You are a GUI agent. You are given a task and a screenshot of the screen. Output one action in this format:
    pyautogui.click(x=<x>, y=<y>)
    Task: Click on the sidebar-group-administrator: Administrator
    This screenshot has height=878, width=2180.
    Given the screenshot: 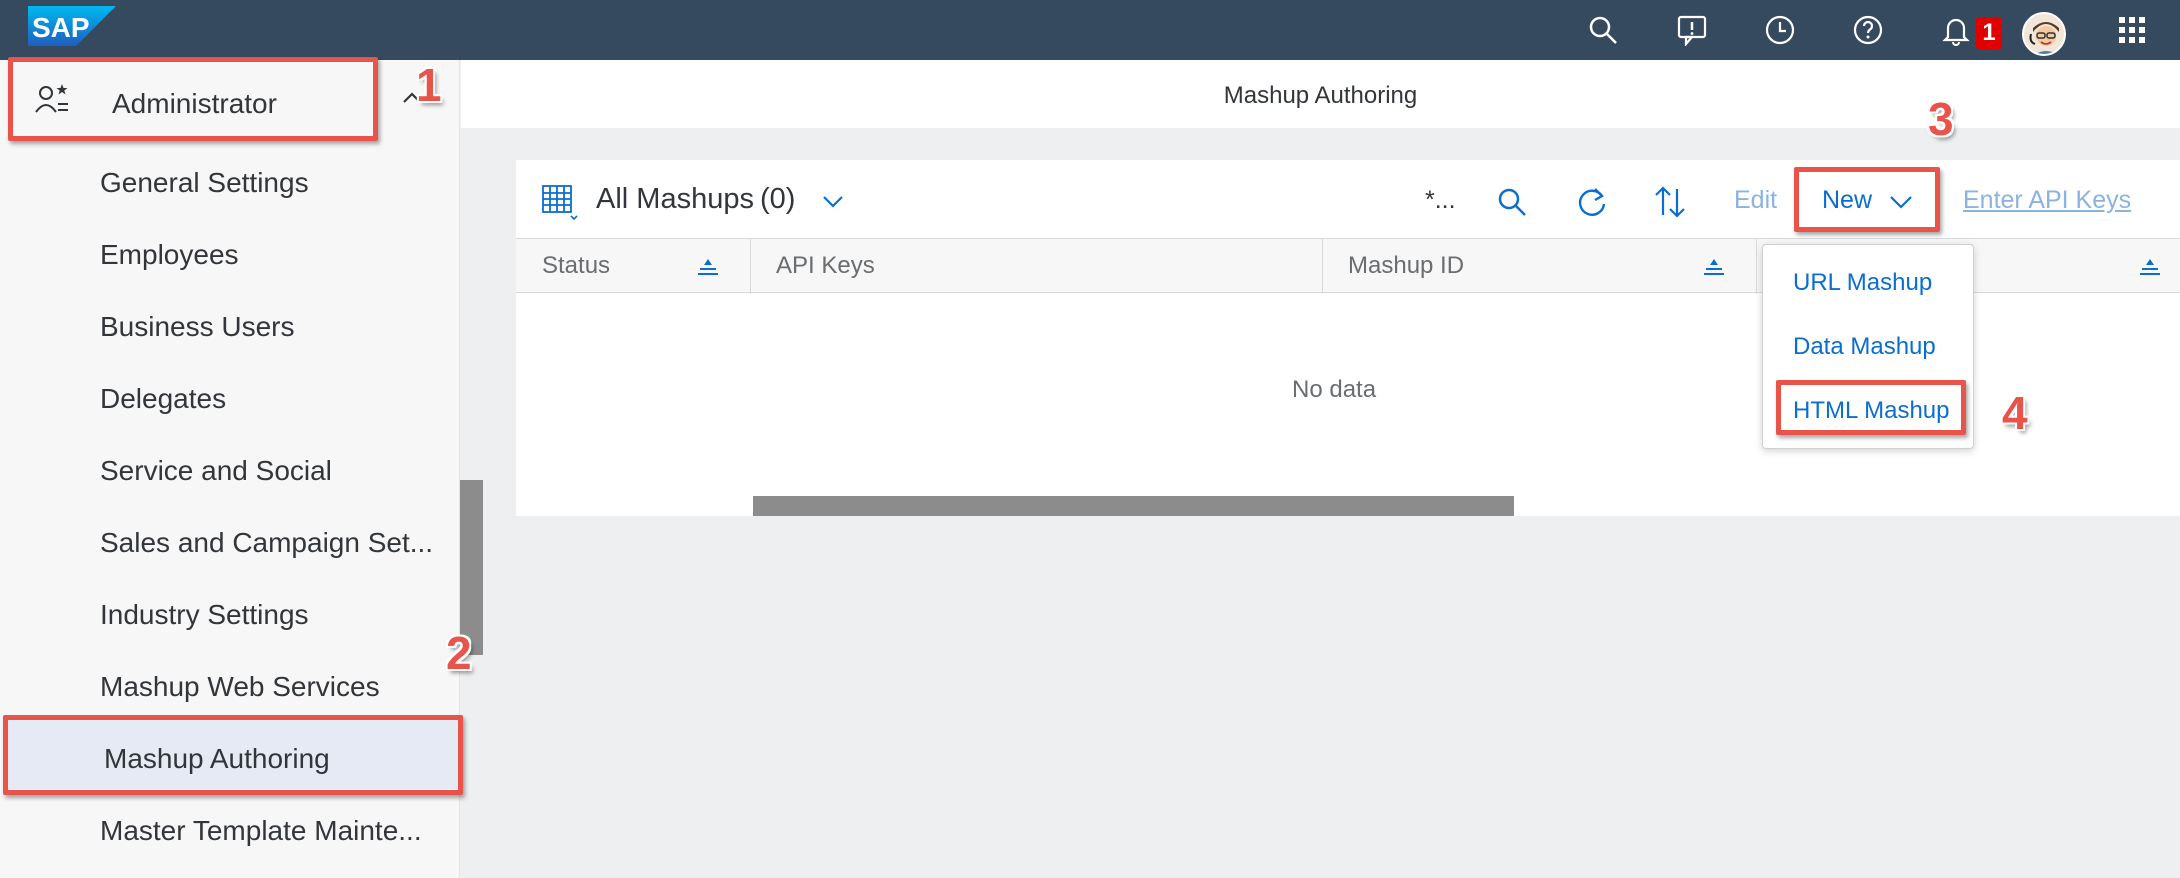 What is the action you would take?
    pyautogui.click(x=194, y=101)
    